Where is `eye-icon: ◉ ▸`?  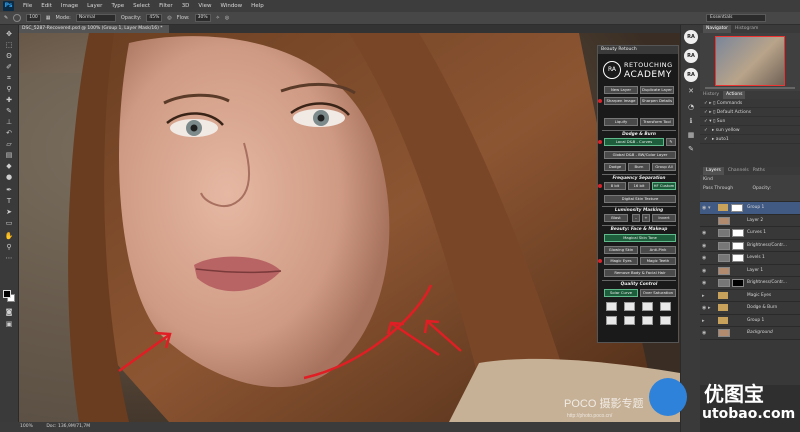
eye-icon: ◉ ▸ is located at coordinates (706, 308).